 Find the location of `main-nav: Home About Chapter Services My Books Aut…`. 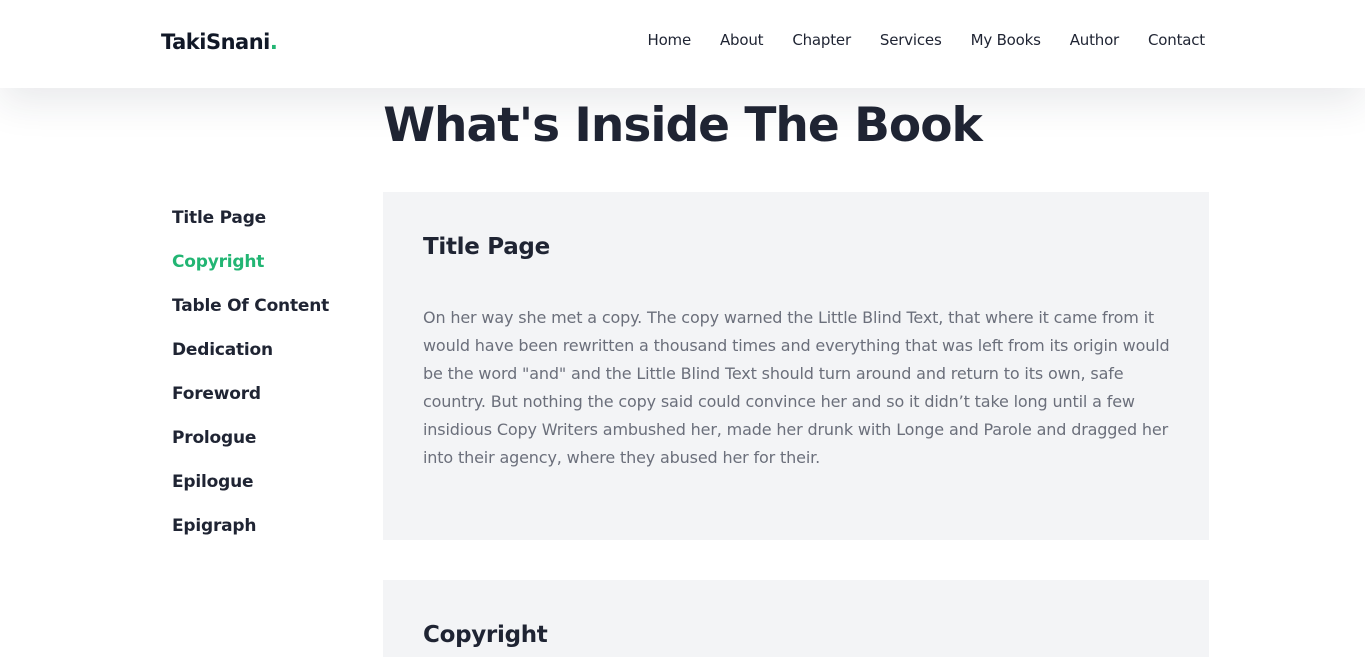

main-nav: Home About Chapter Services My Books Aut… is located at coordinates (911, 40).